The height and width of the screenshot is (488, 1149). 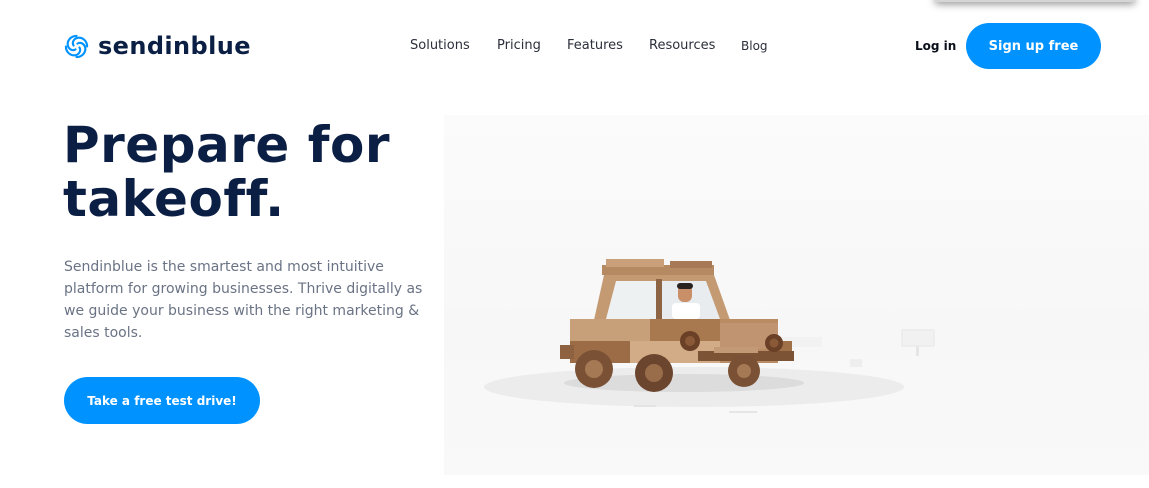 I want to click on login-link: Log in, so click(x=935, y=46).